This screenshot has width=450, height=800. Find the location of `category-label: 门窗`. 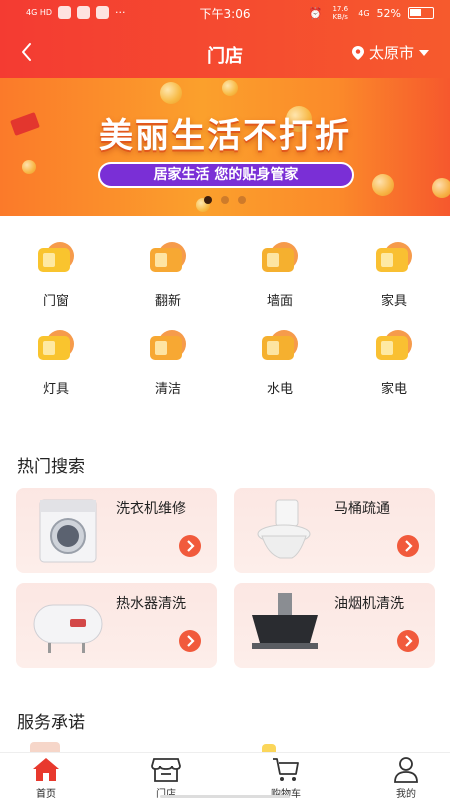

category-label: 门窗 is located at coordinates (55, 301).